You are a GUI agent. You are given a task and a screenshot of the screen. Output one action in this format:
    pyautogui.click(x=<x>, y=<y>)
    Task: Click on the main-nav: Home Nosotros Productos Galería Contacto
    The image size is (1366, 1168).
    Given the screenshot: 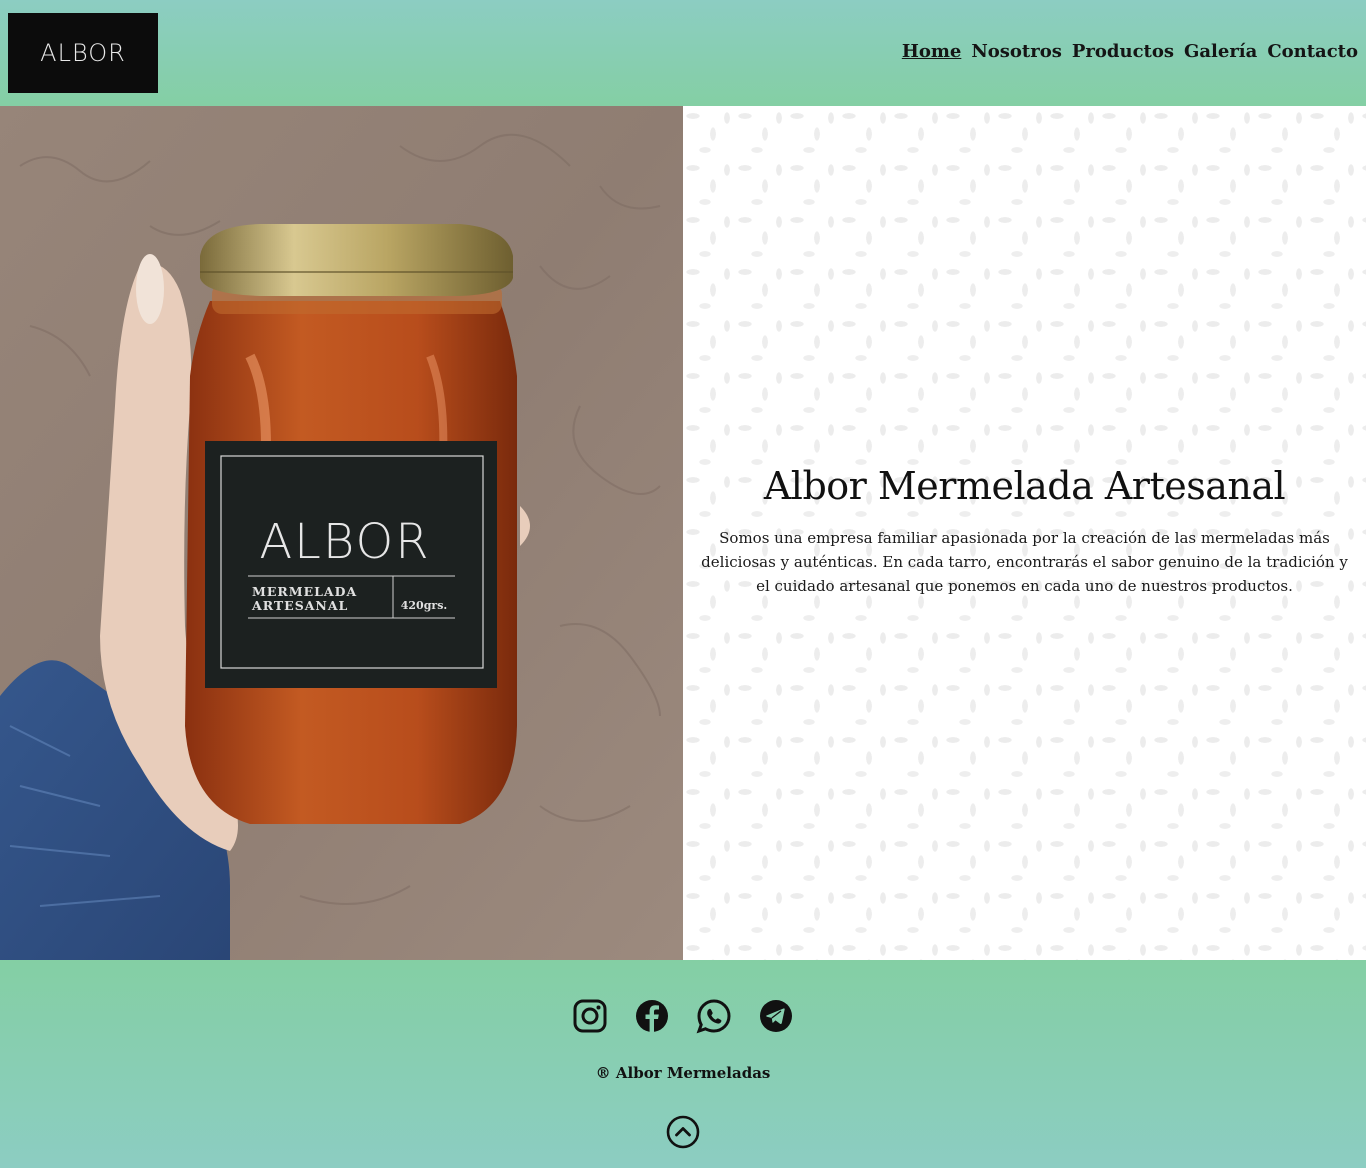 What is the action you would take?
    pyautogui.click(x=1130, y=51)
    